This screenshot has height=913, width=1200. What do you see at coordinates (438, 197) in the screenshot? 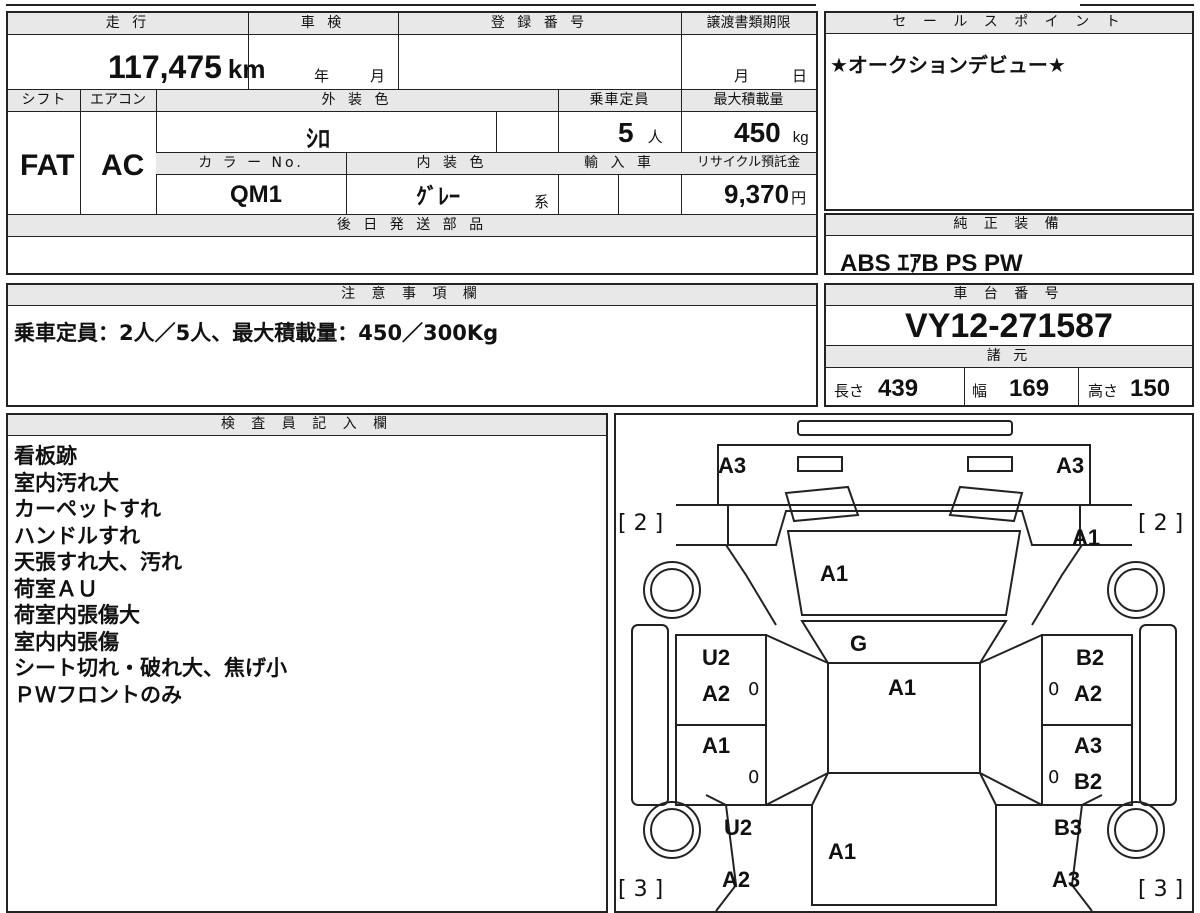
I see `interior-value: ｸﾞﾚｰ` at bounding box center [438, 197].